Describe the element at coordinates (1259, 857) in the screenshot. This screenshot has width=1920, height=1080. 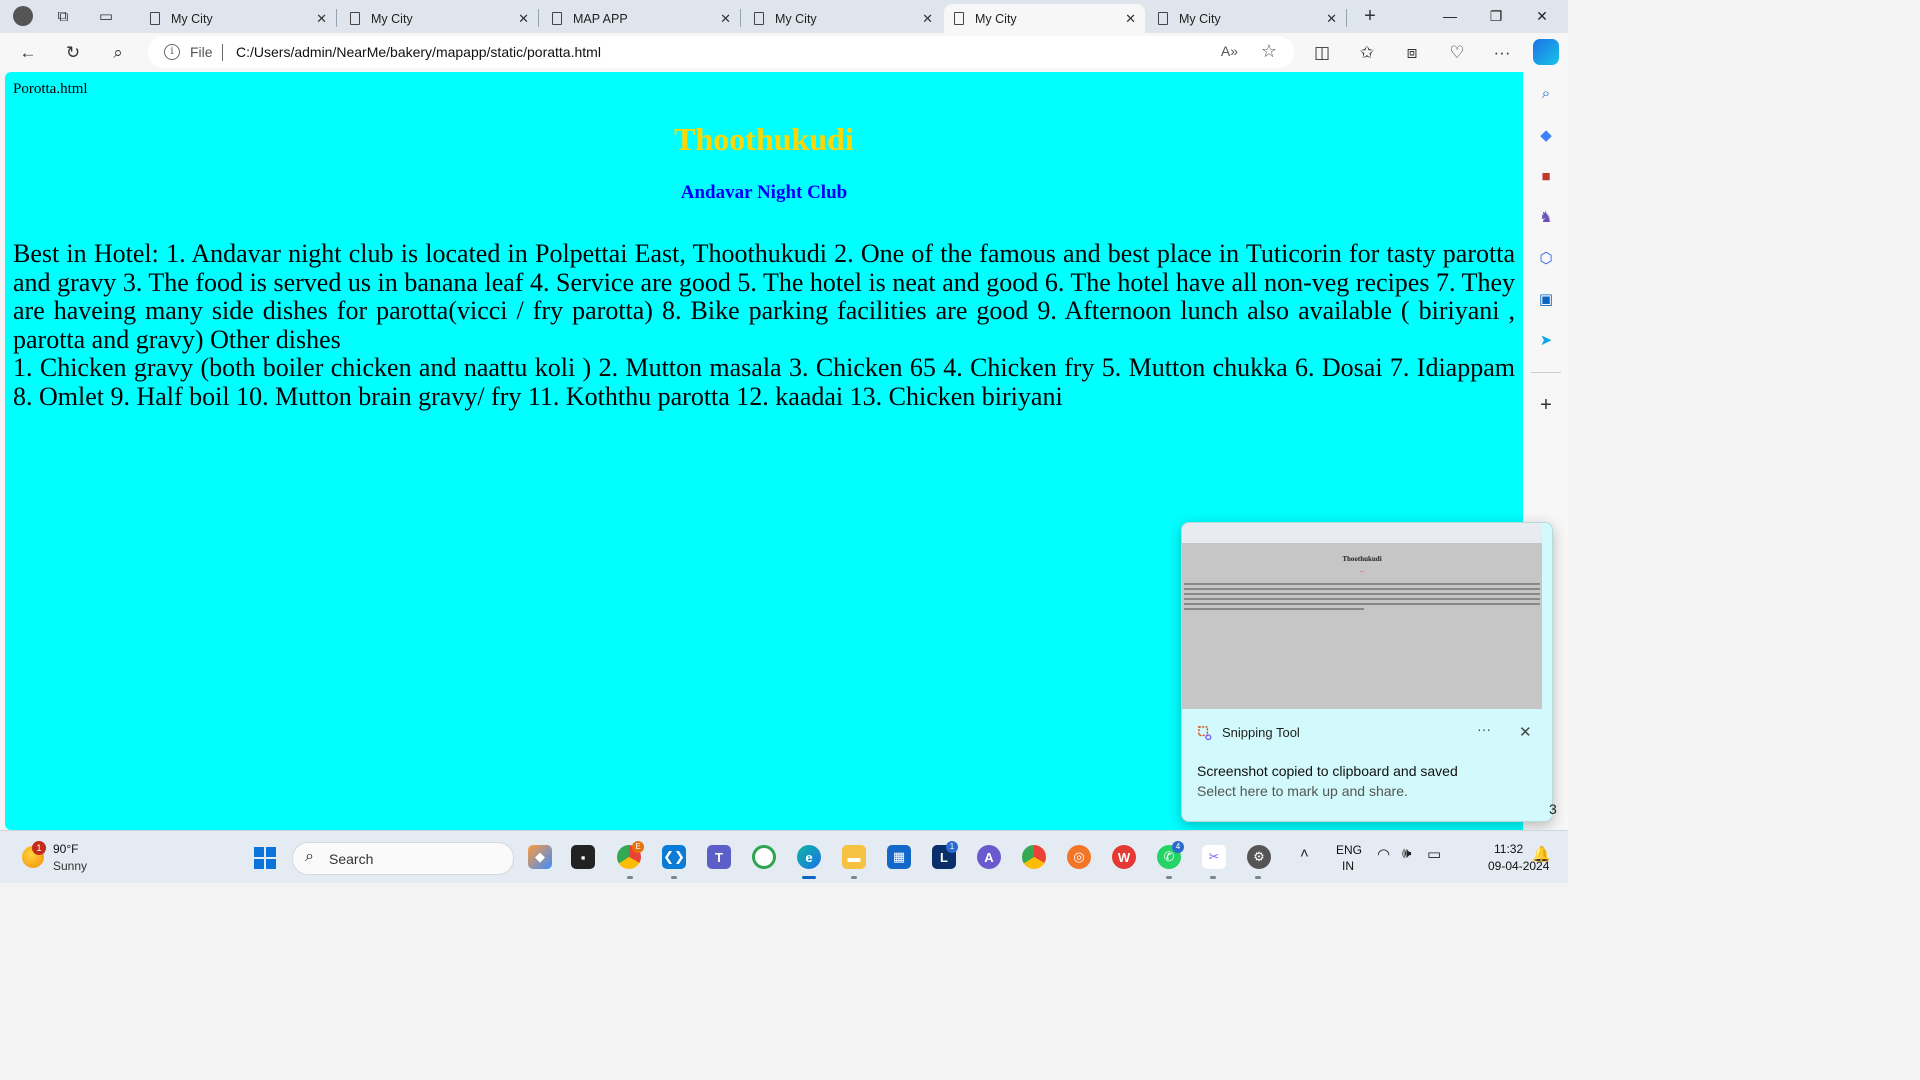
I see `settings-gear-icon: ⚙` at that location.